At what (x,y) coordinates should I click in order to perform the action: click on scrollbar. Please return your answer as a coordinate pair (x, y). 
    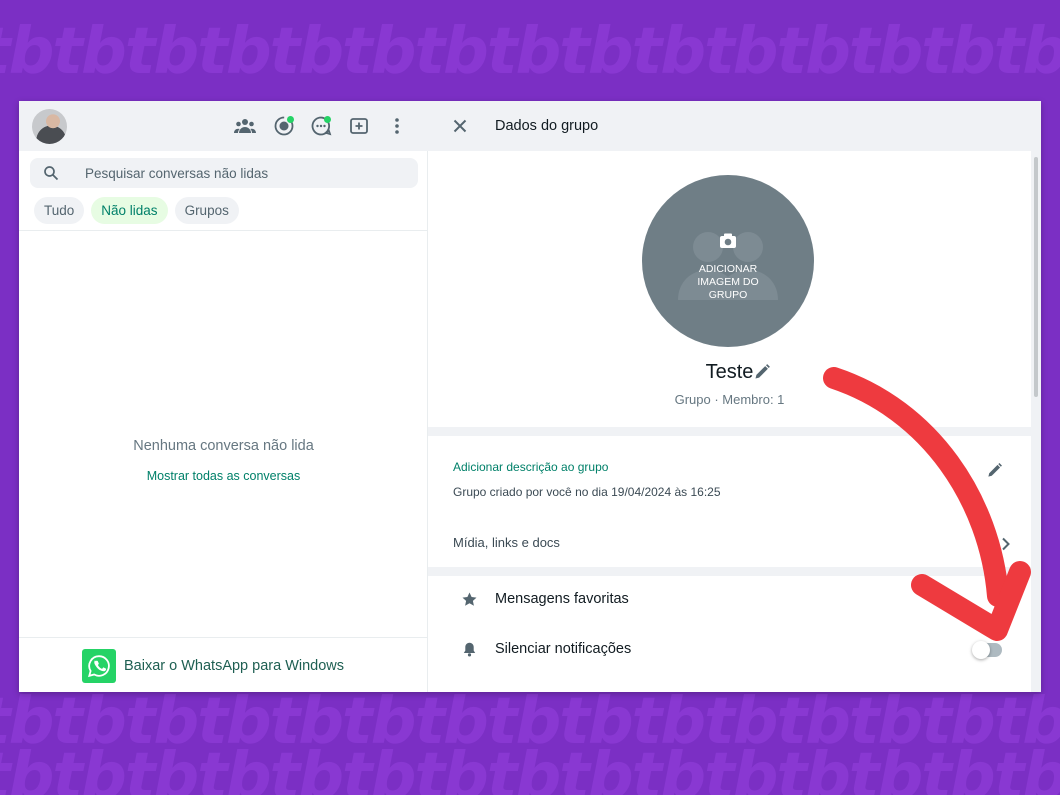
    Looking at the image, I should click on (1036, 421).